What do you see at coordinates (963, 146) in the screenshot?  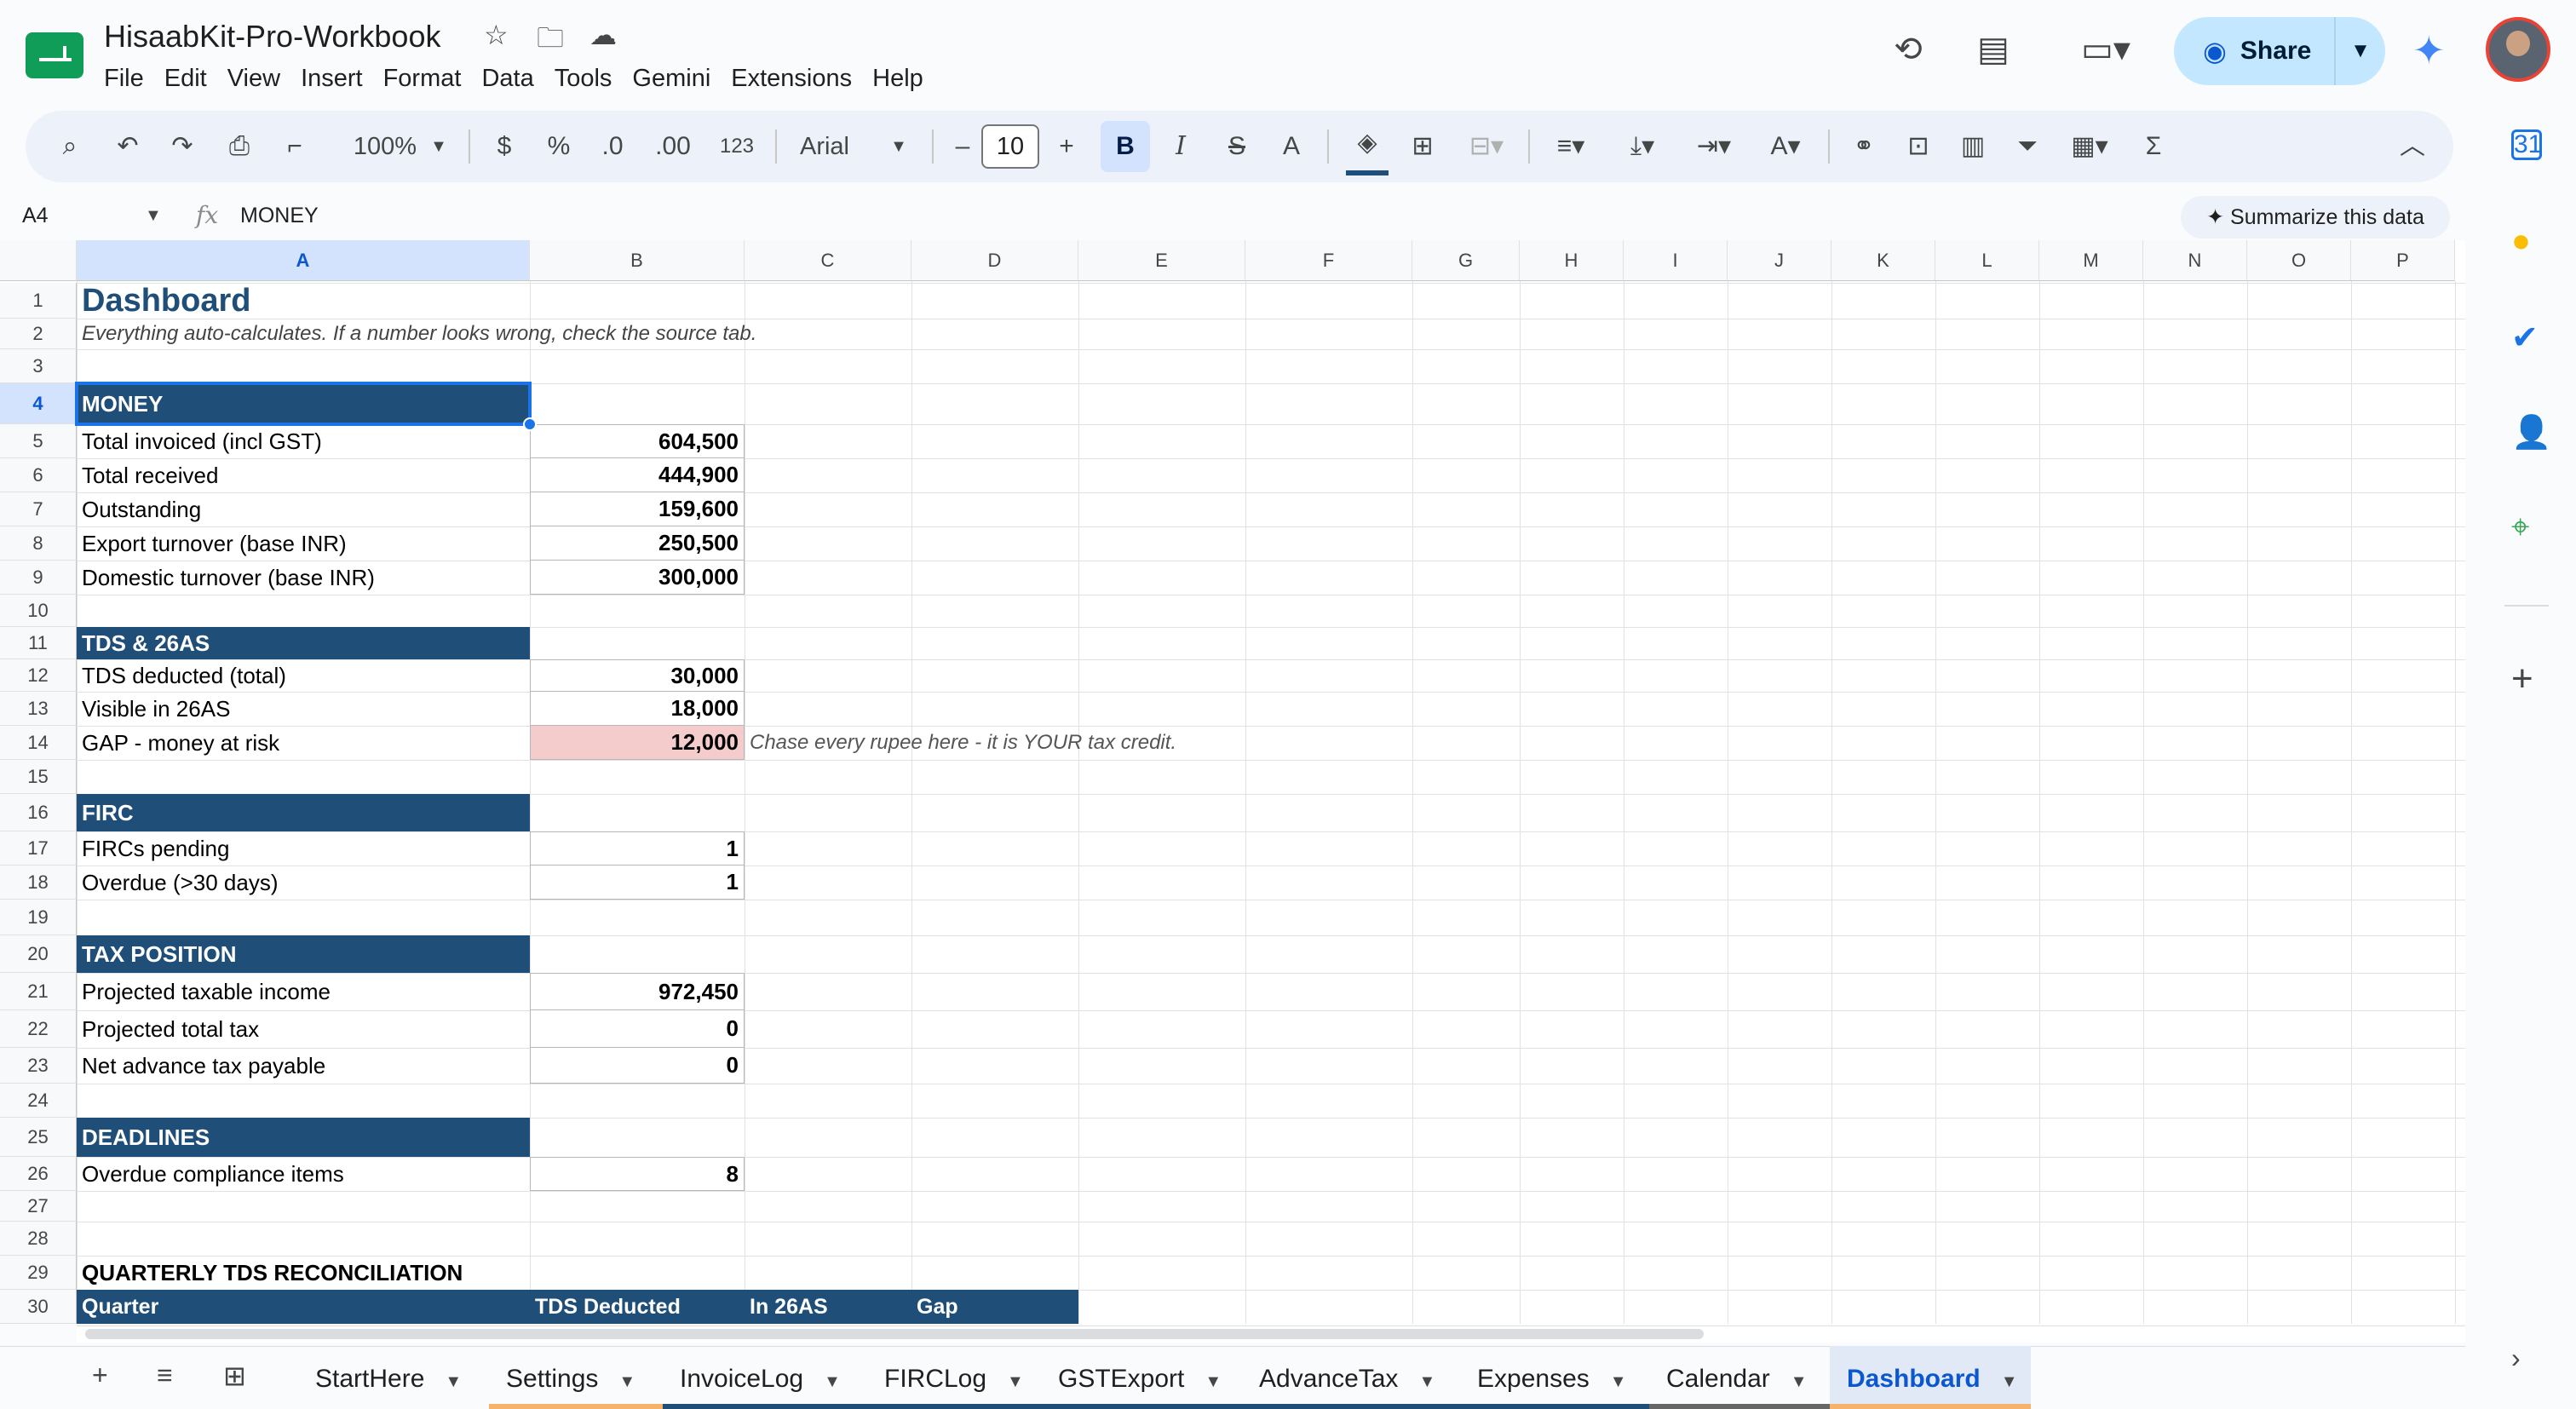 I see `decrease-font-size-button: –` at bounding box center [963, 146].